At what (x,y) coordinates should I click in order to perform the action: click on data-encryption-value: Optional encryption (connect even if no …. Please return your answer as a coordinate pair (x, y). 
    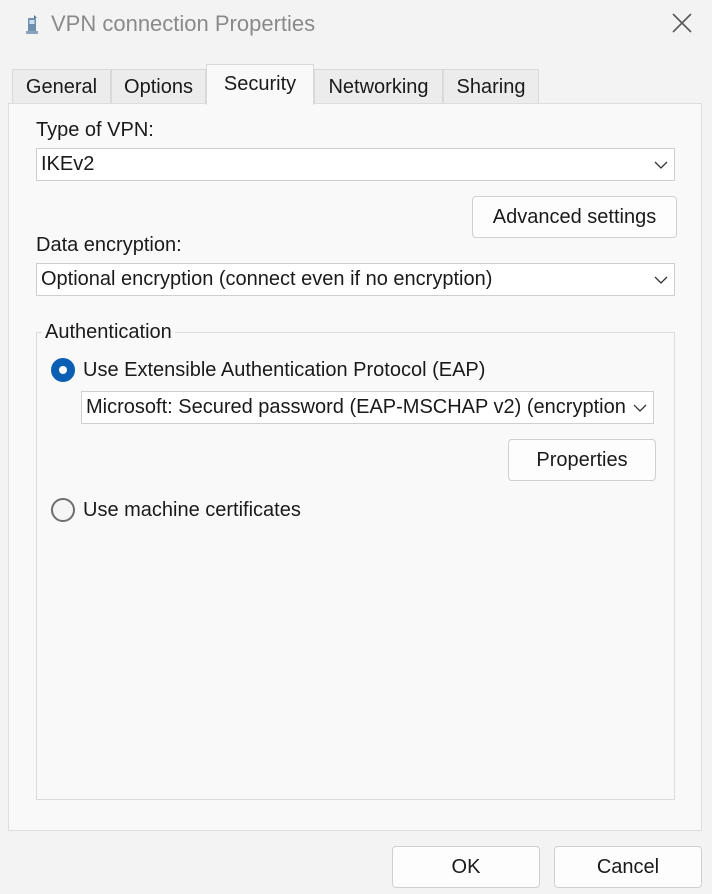
    Looking at the image, I should click on (267, 279).